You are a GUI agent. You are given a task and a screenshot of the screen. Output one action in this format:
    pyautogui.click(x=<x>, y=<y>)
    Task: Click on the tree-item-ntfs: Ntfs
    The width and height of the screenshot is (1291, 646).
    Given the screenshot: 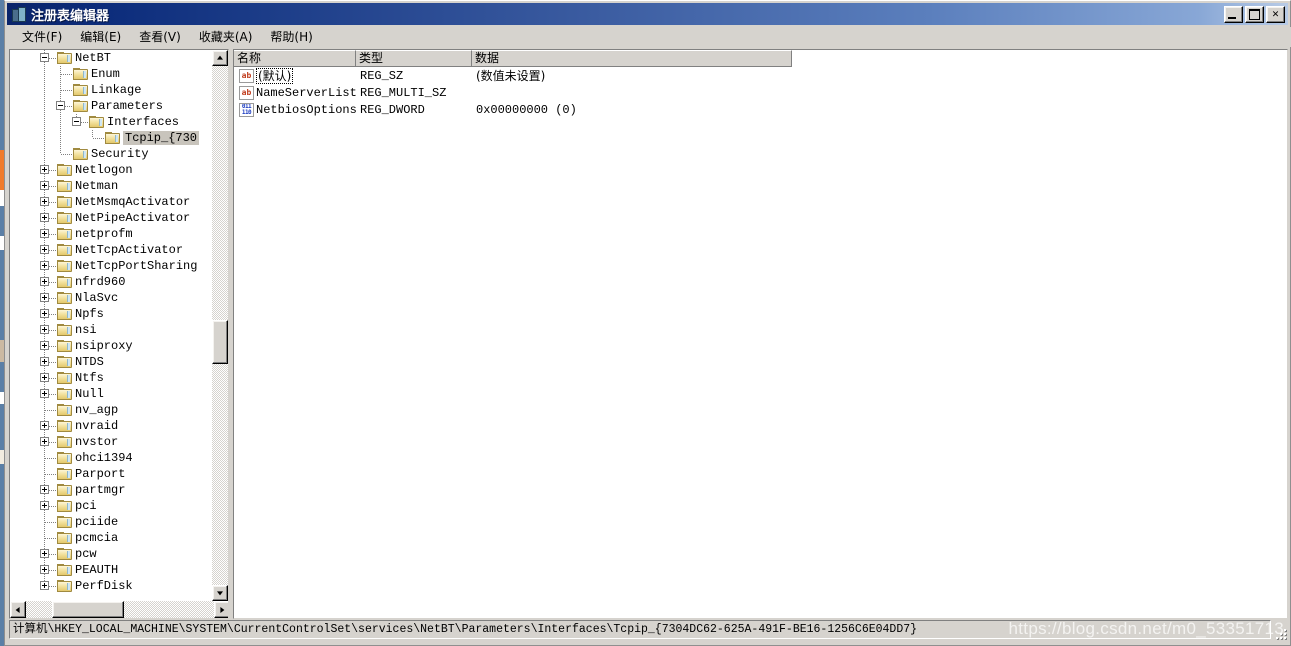 What is the action you would take?
    pyautogui.click(x=112, y=378)
    